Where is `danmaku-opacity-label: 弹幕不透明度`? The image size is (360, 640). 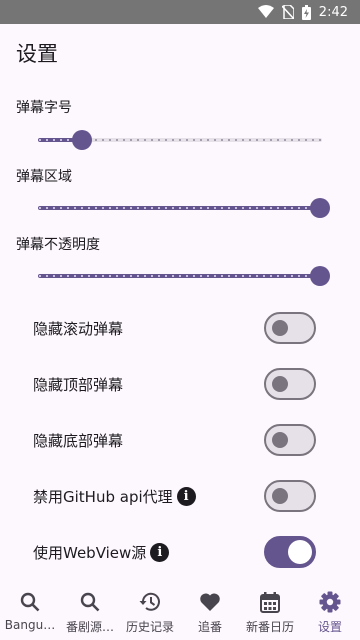 danmaku-opacity-label: 弹幕不透明度 is located at coordinates (58, 245).